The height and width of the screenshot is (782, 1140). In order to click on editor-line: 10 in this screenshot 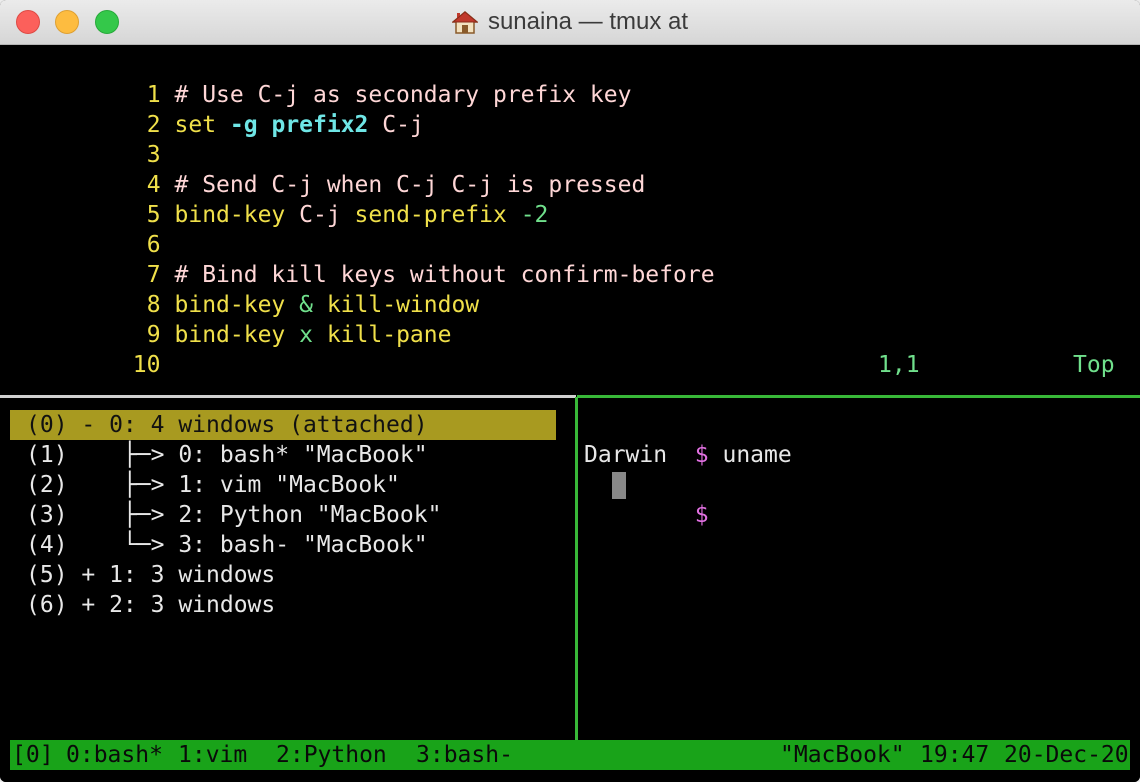, I will do `click(91, 349)`.